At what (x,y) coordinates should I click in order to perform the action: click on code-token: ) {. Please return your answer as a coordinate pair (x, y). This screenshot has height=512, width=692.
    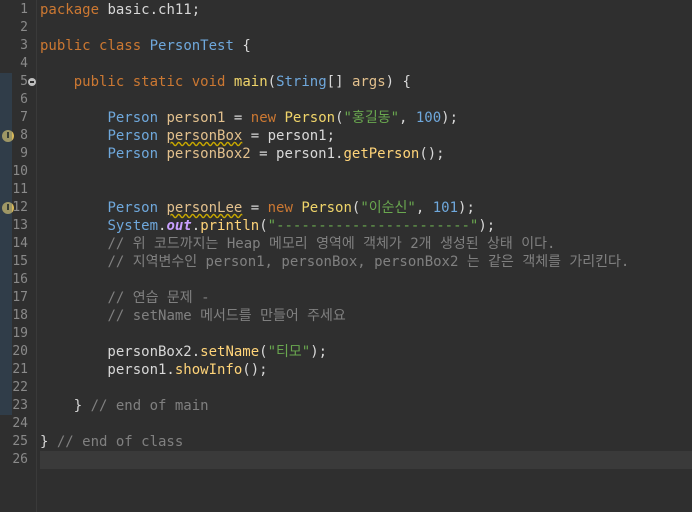
    Looking at the image, I should click on (398, 82).